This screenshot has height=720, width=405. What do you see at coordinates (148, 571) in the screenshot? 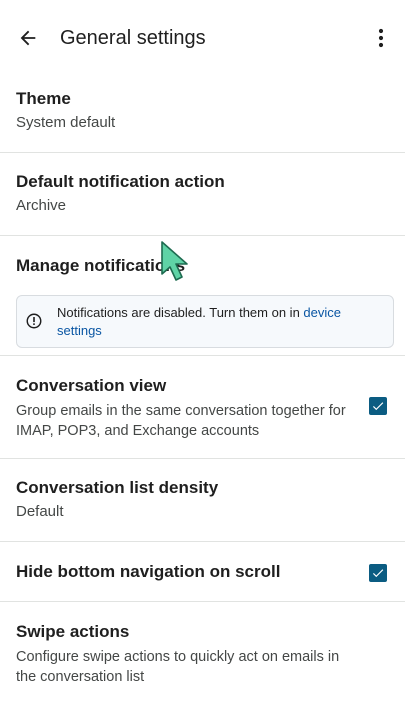
I see `setting-title: Hide bottom navigation on scroll` at bounding box center [148, 571].